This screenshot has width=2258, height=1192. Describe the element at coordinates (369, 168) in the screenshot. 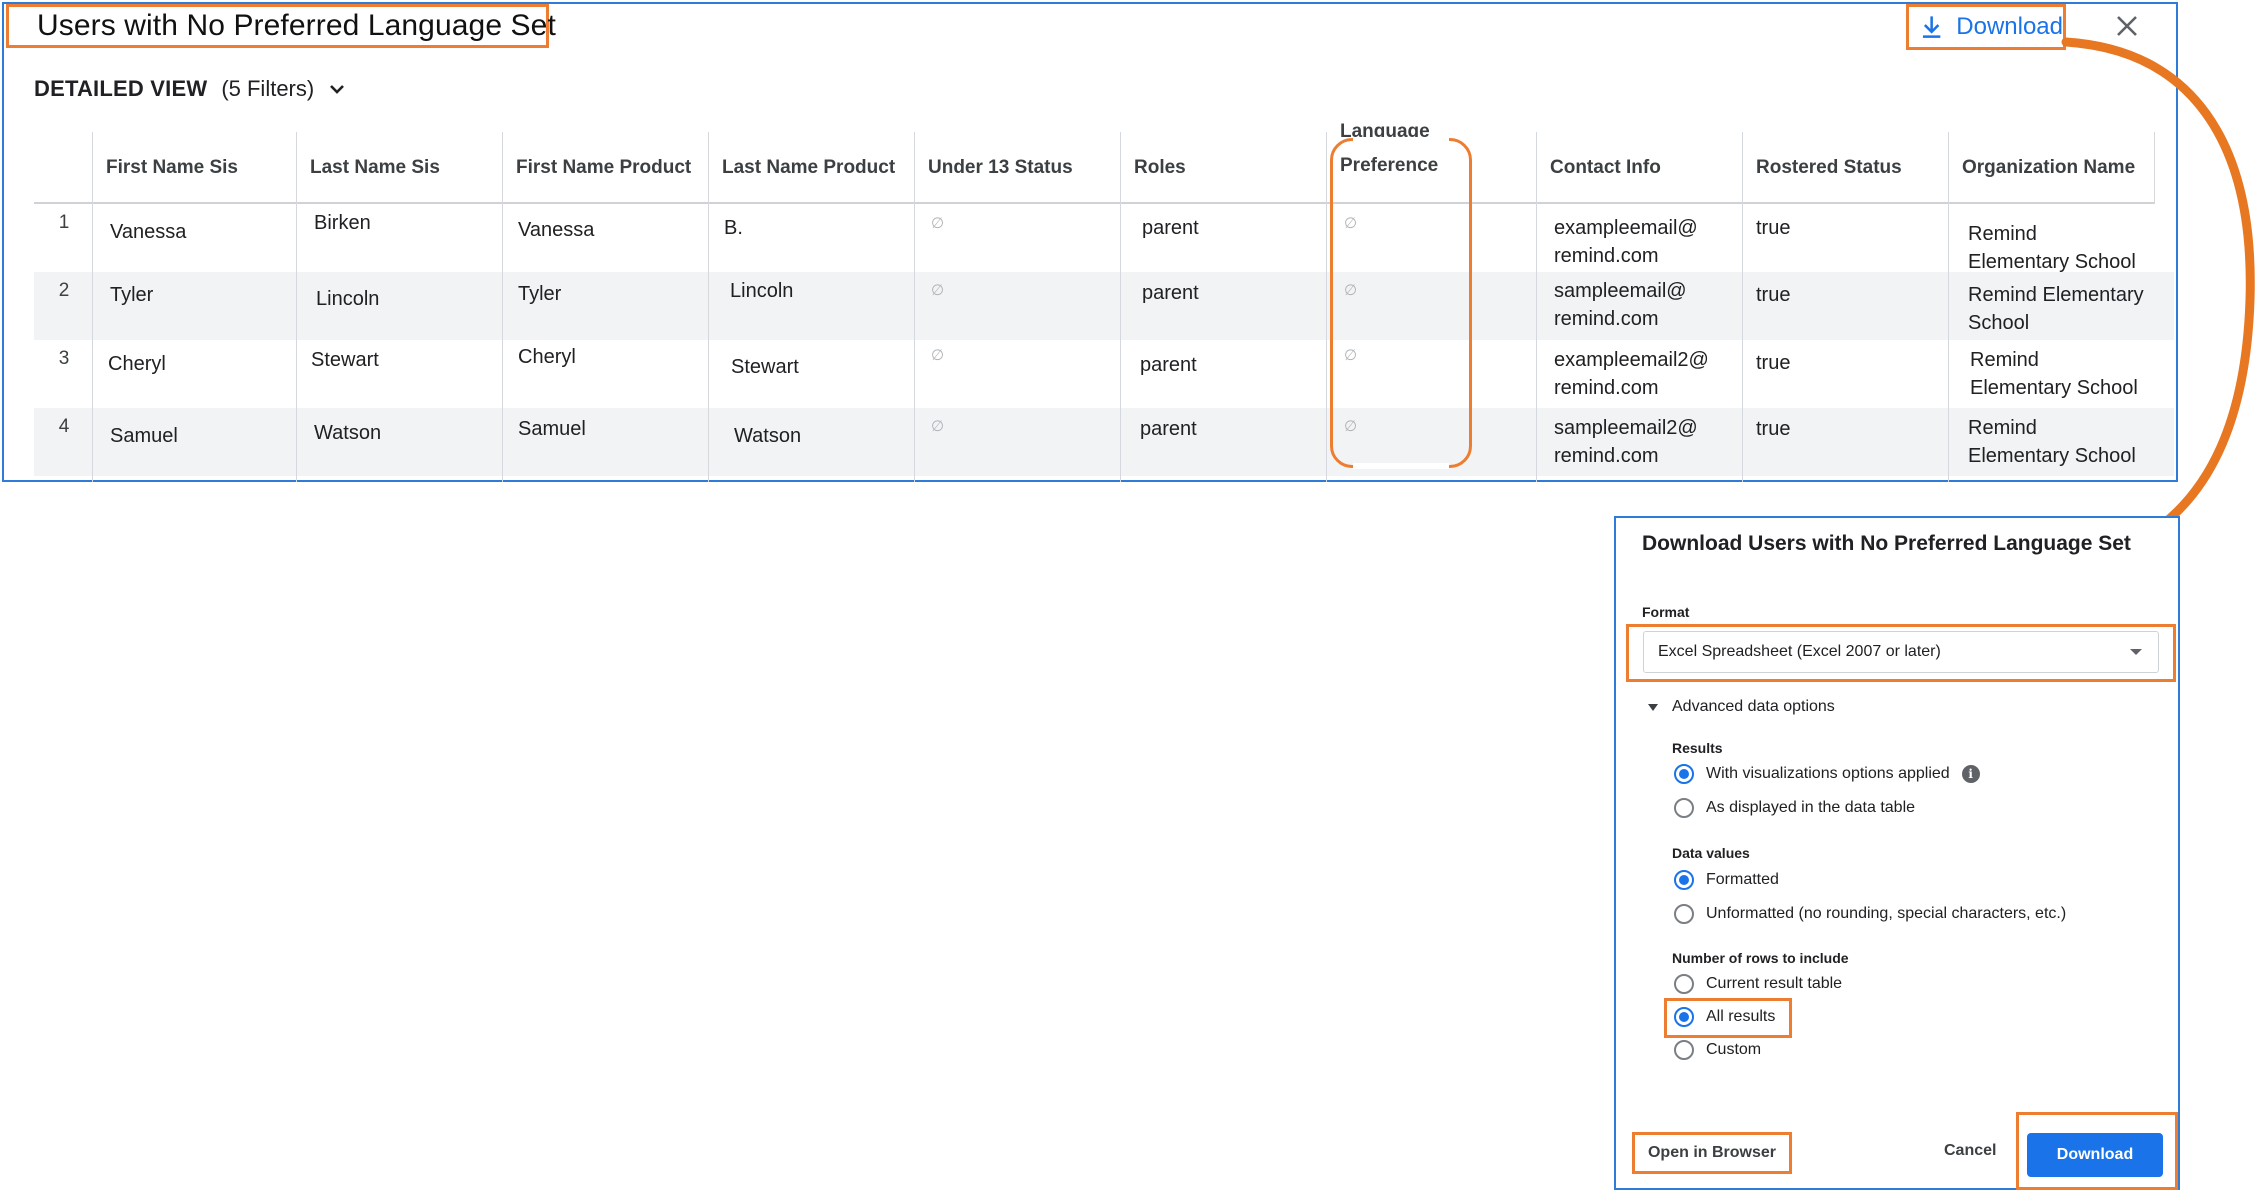

I see `column-header: Last Name Sis` at that location.